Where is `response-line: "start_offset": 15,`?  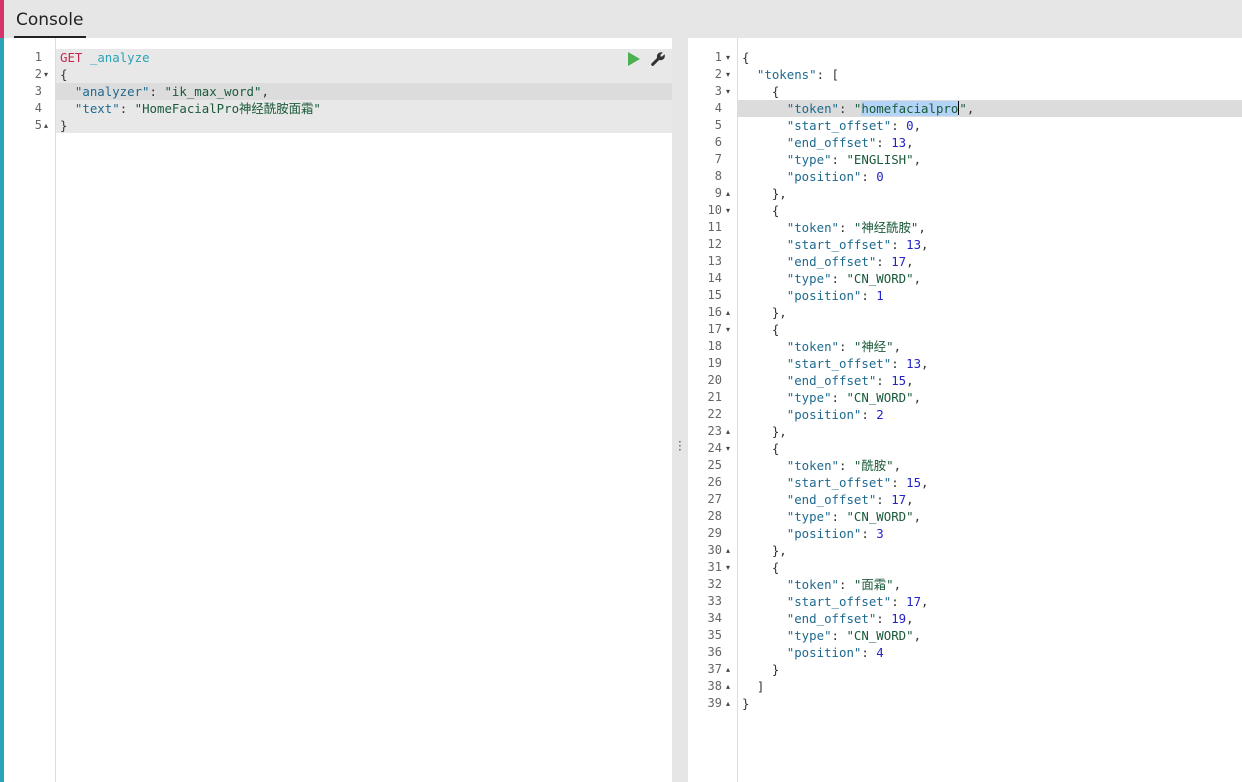
response-line: "start_offset": 15, is located at coordinates (835, 482).